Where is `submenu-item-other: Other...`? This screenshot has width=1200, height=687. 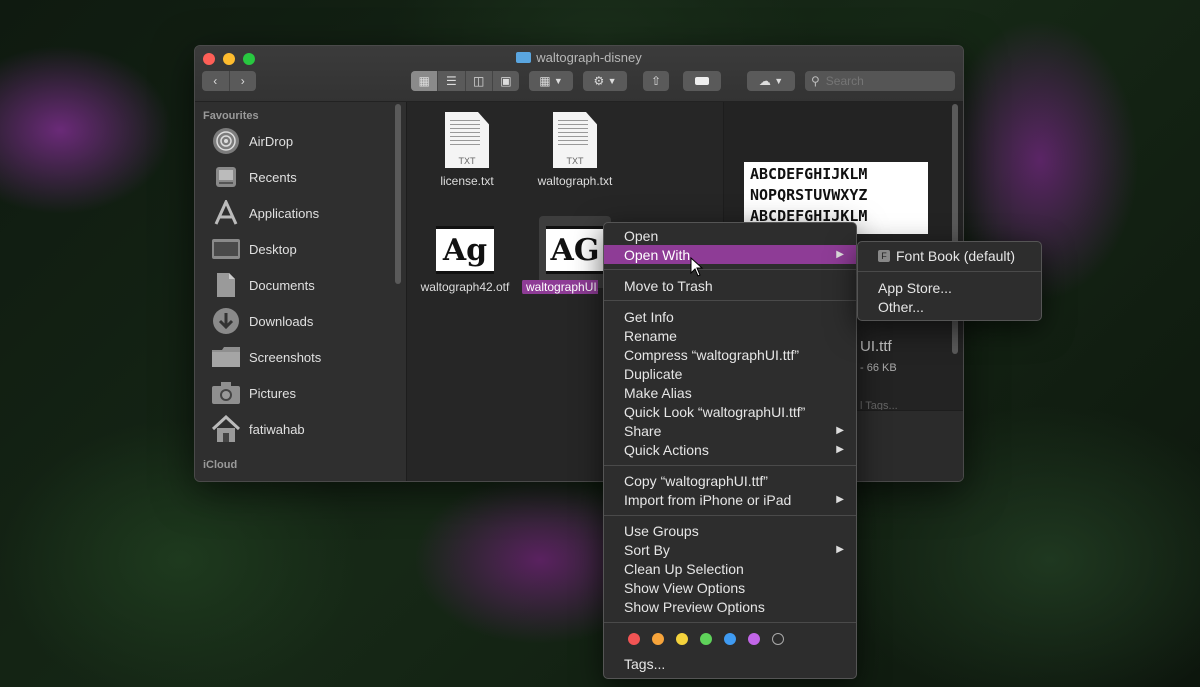 submenu-item-other: Other... is located at coordinates (949, 306).